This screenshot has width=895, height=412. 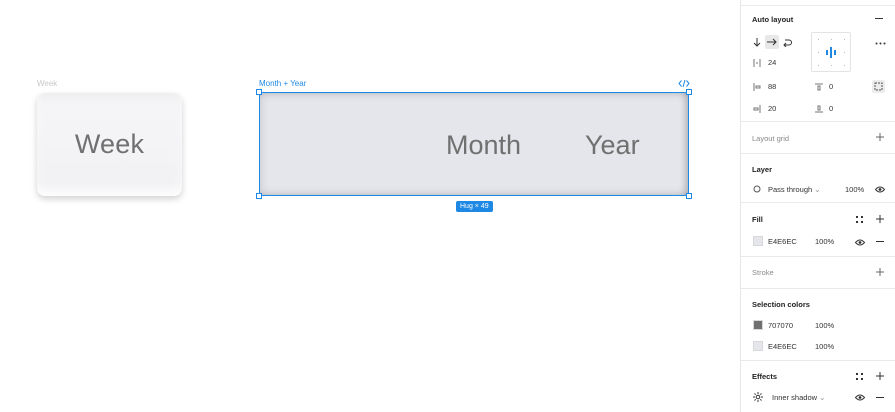 What do you see at coordinates (880, 242) in the screenshot?
I see `remove-fill-icon` at bounding box center [880, 242].